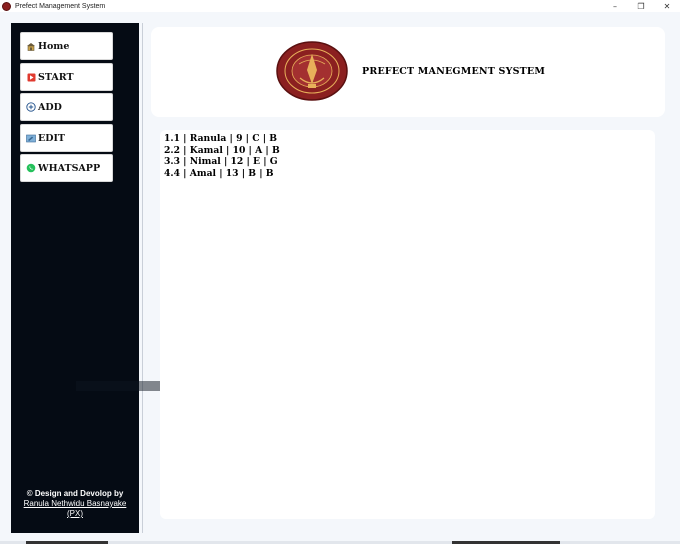 The width and height of the screenshot is (680, 544). What do you see at coordinates (69, 168) in the screenshot?
I see `whatsapp-label: WHATSAPP` at bounding box center [69, 168].